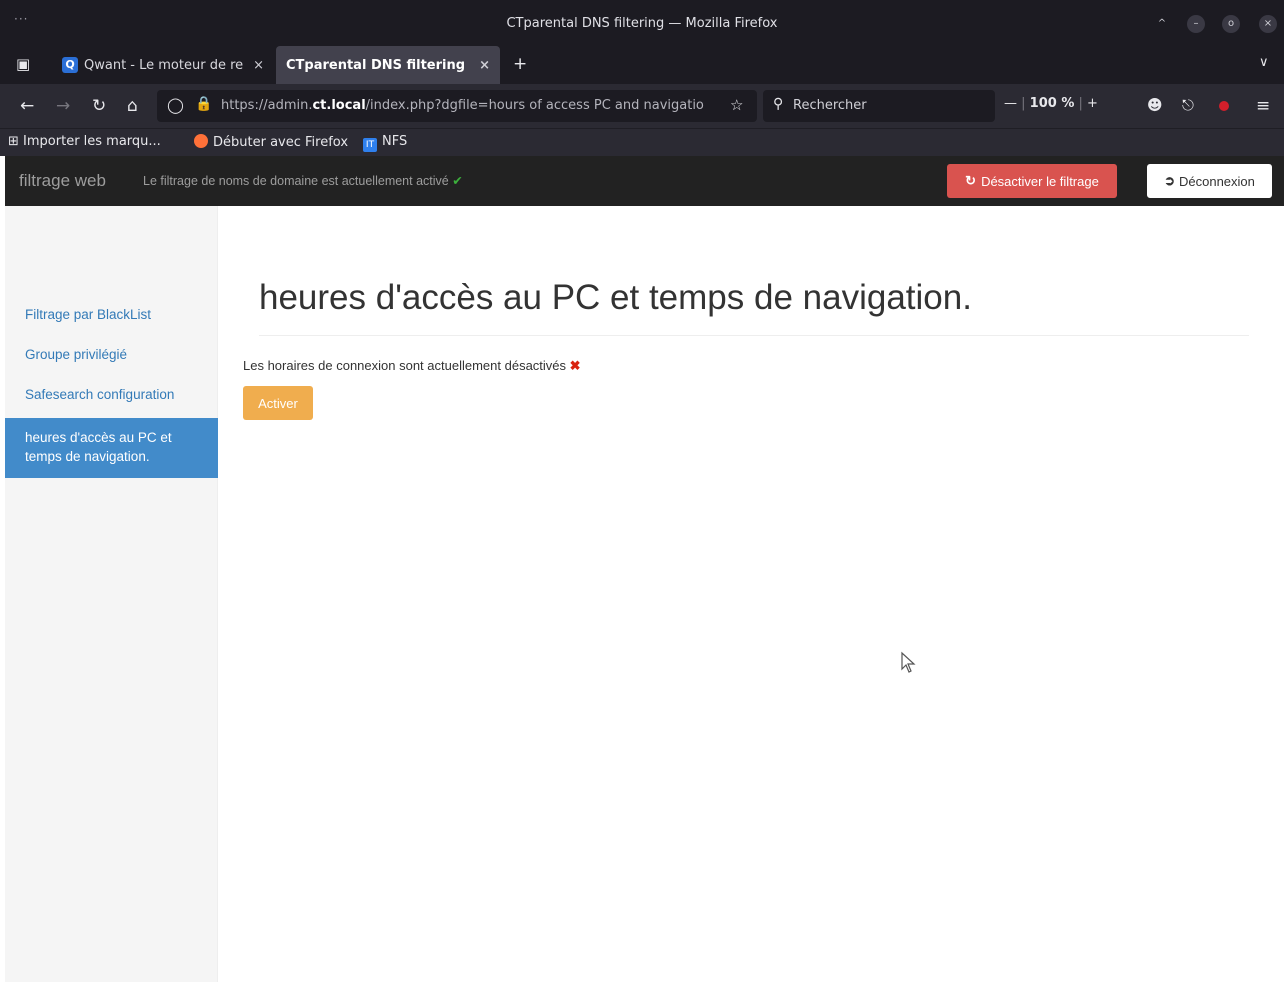 The image size is (1284, 982). I want to click on sidebar-item-blacklist: Filtrage par BlackList, so click(111, 314).